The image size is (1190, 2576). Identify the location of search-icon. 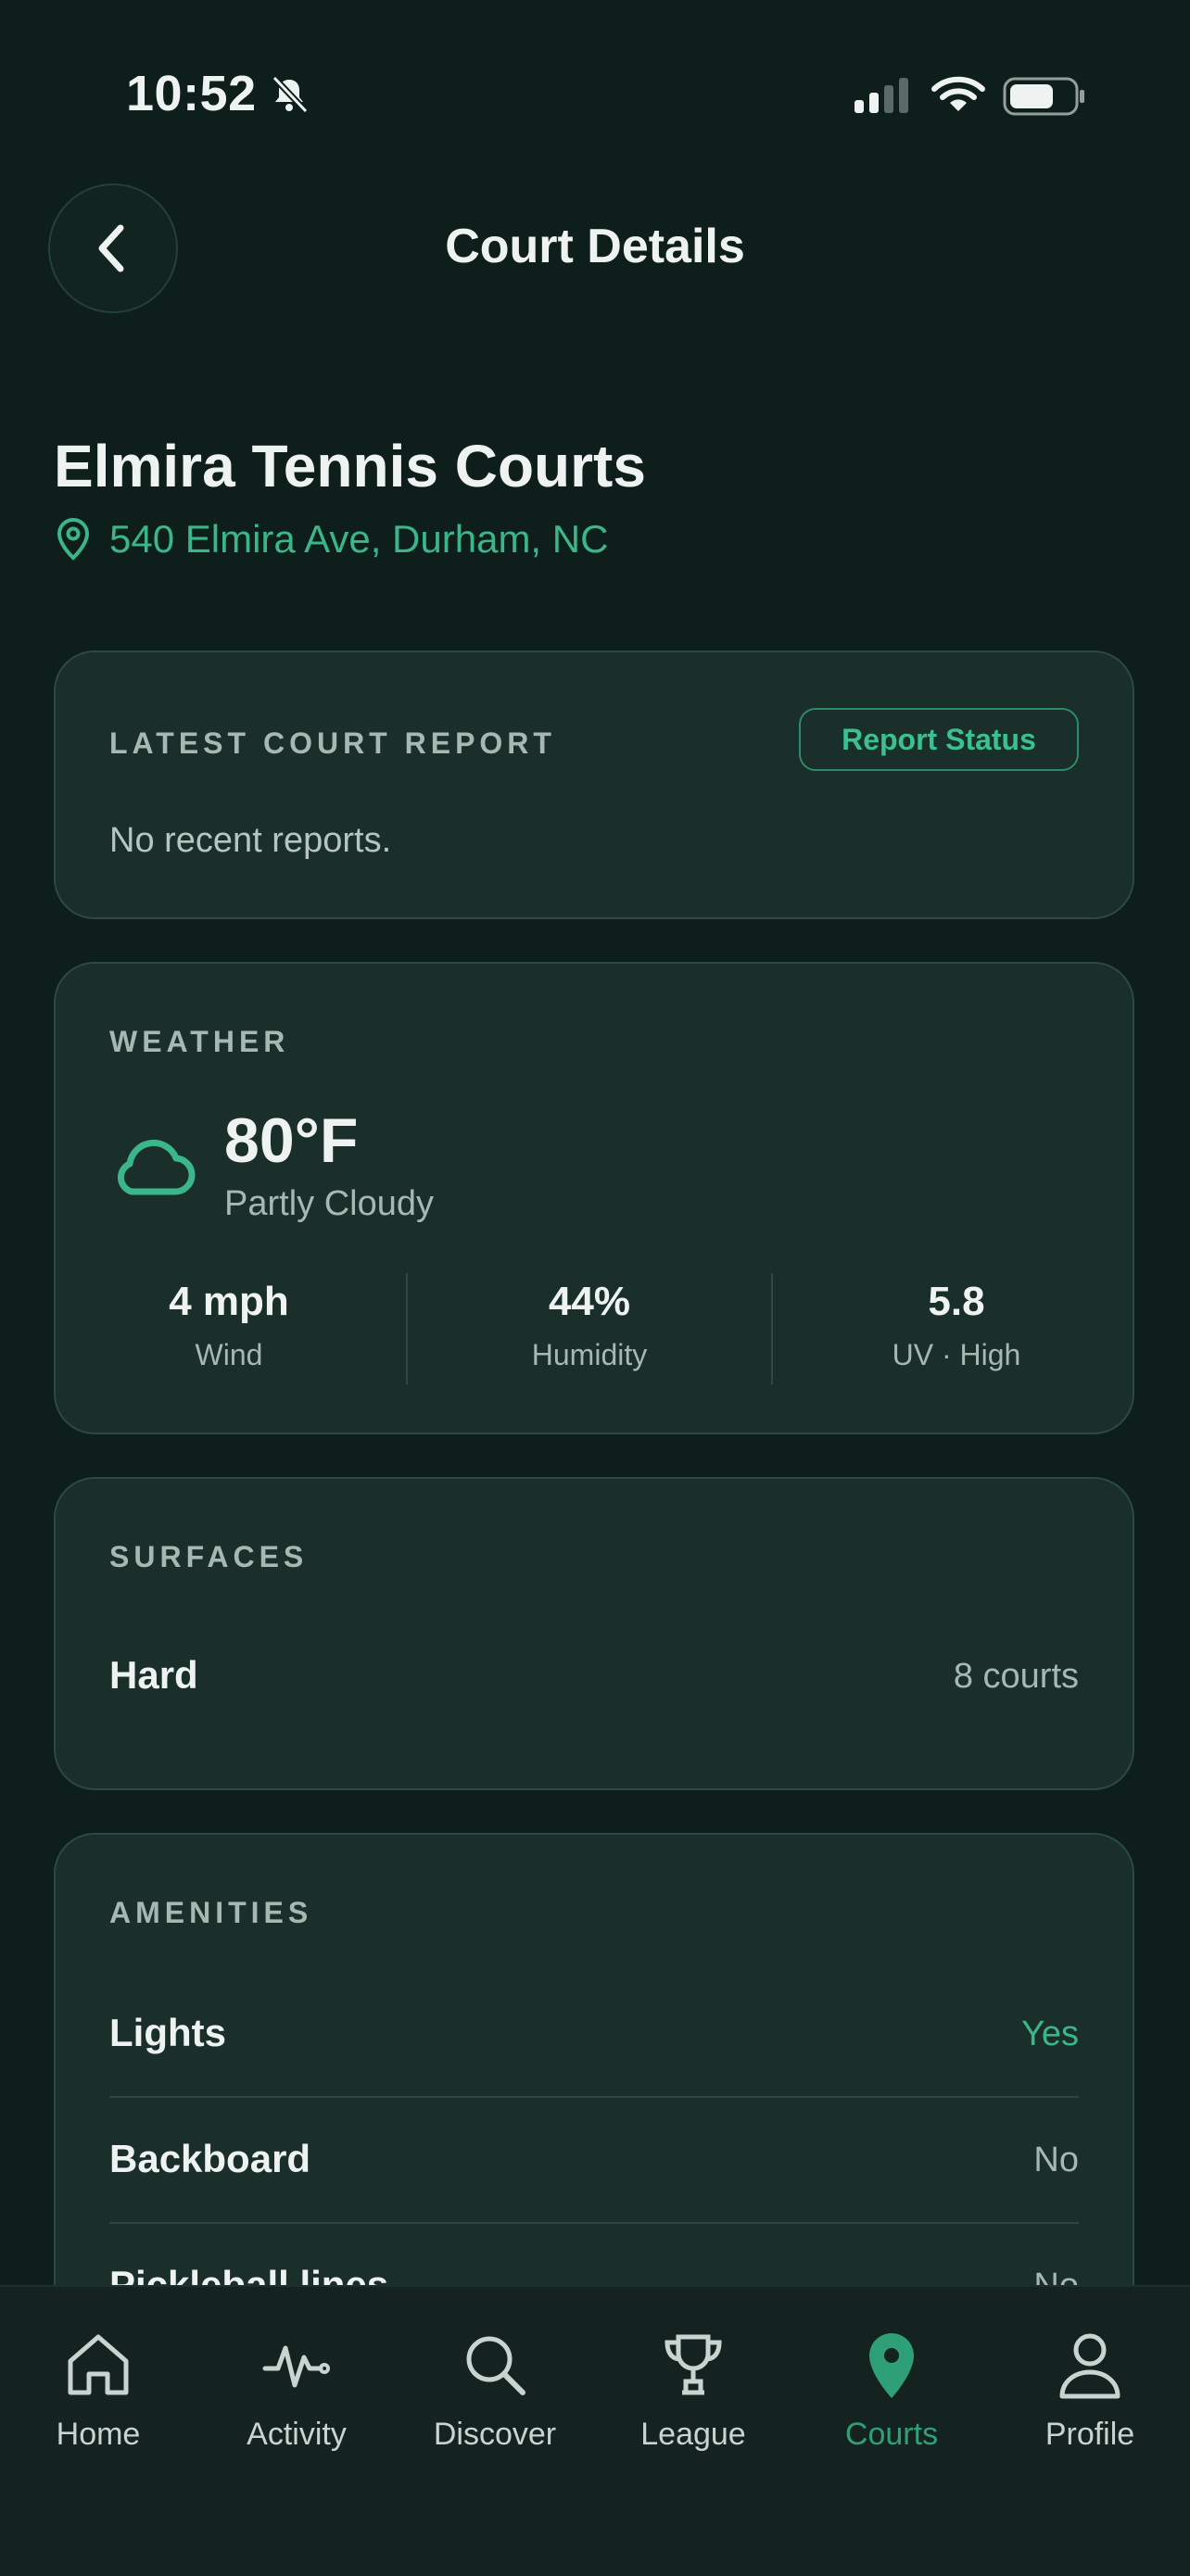
(495, 2365).